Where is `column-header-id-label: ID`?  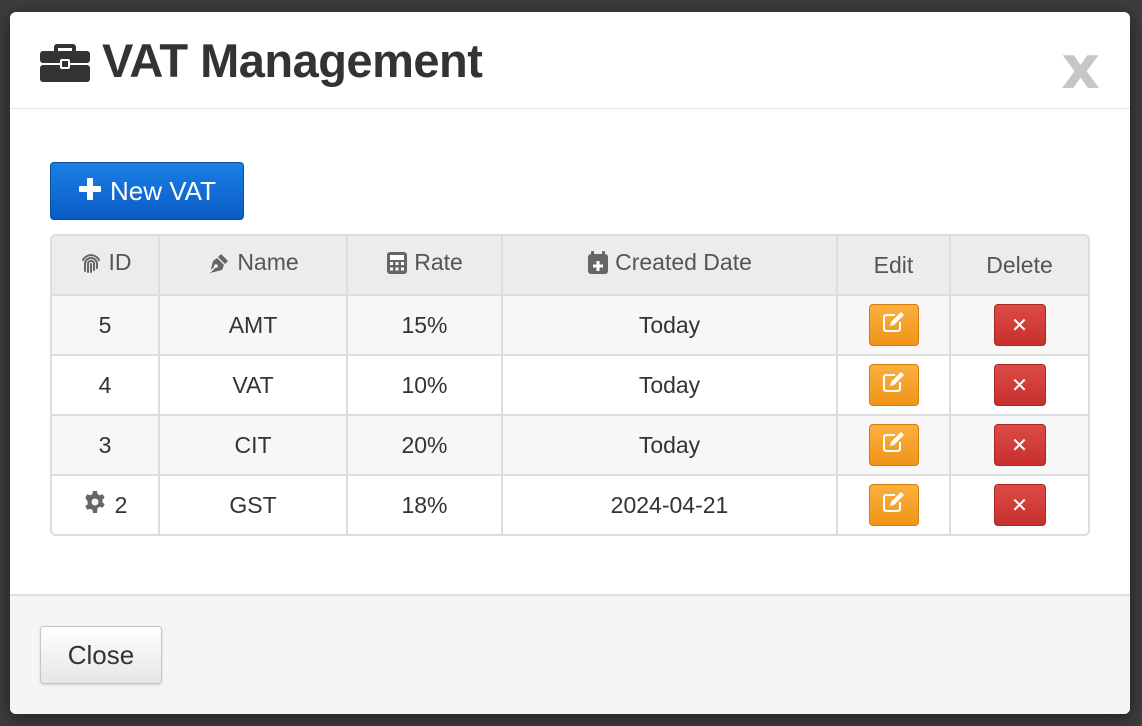
column-header-id-label: ID is located at coordinates (120, 262).